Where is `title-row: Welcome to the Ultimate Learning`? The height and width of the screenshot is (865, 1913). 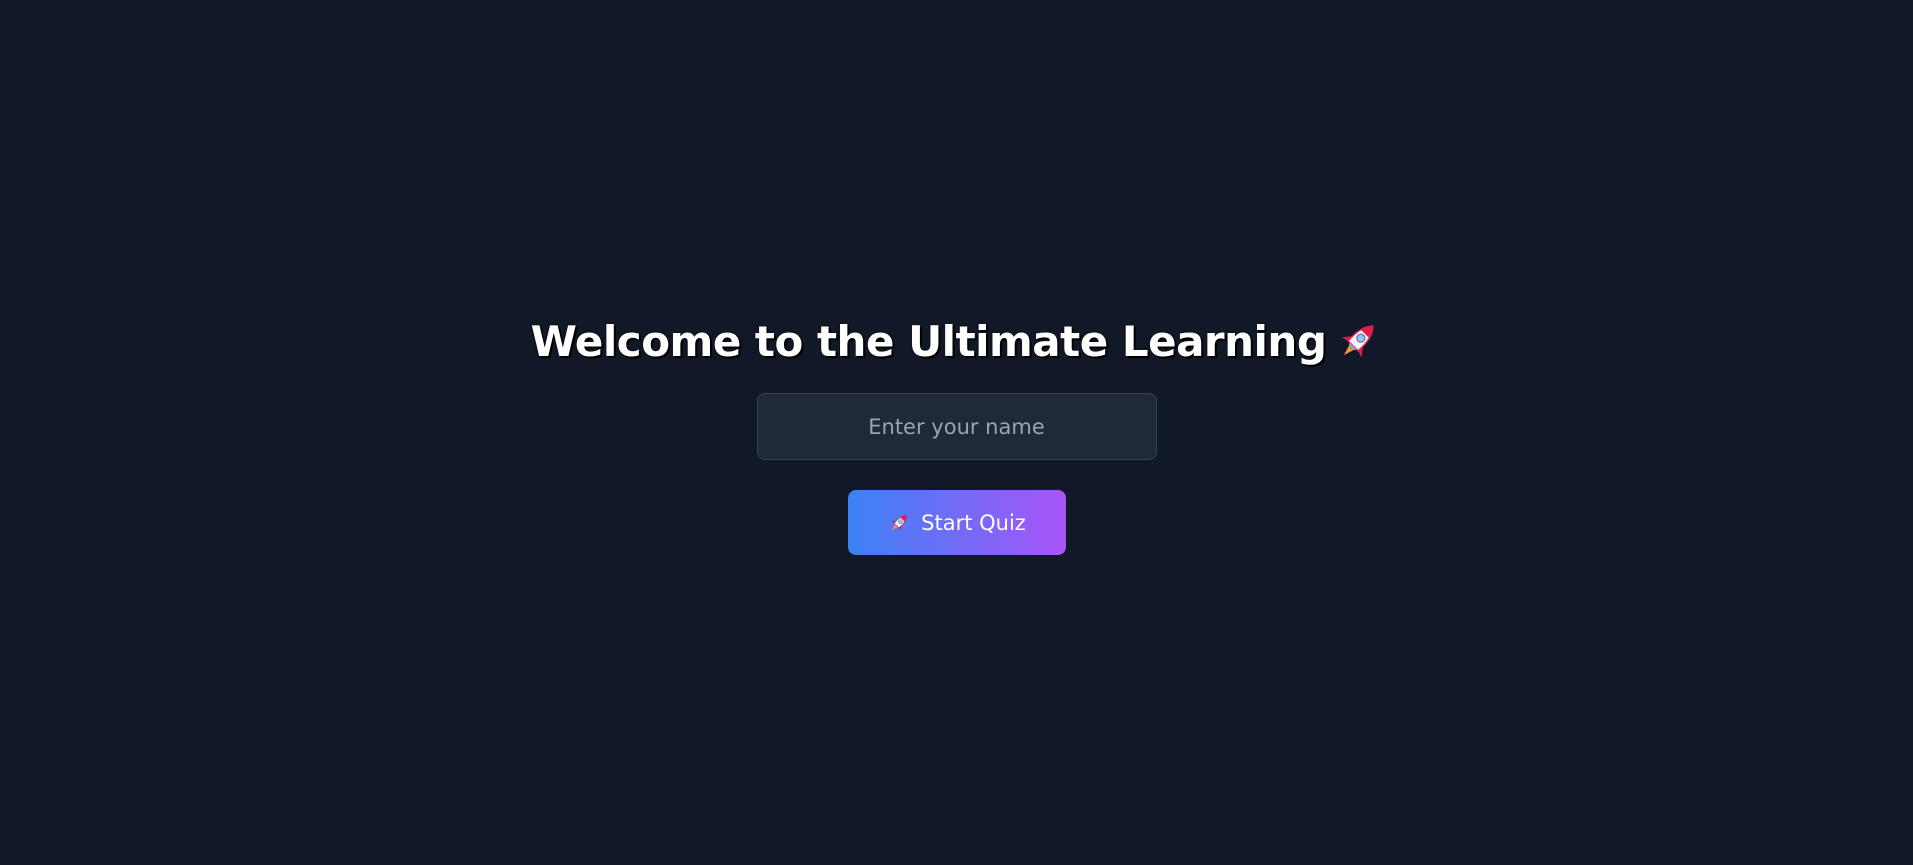 title-row: Welcome to the Ultimate Learning is located at coordinates (957, 341).